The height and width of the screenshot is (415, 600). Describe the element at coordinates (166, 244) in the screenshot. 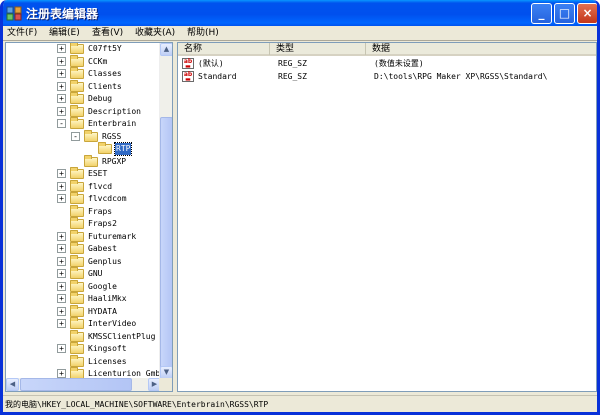

I see `vertical-scroll-thumb` at that location.